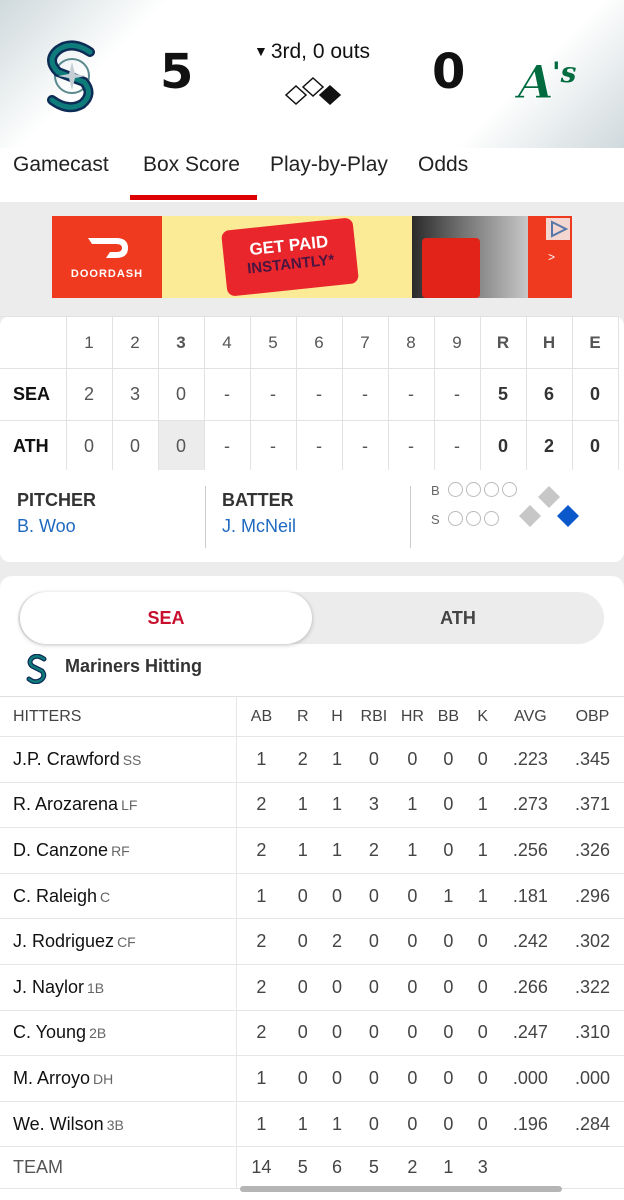  Describe the element at coordinates (103, 1078) in the screenshot. I see `player-position: DH` at that location.